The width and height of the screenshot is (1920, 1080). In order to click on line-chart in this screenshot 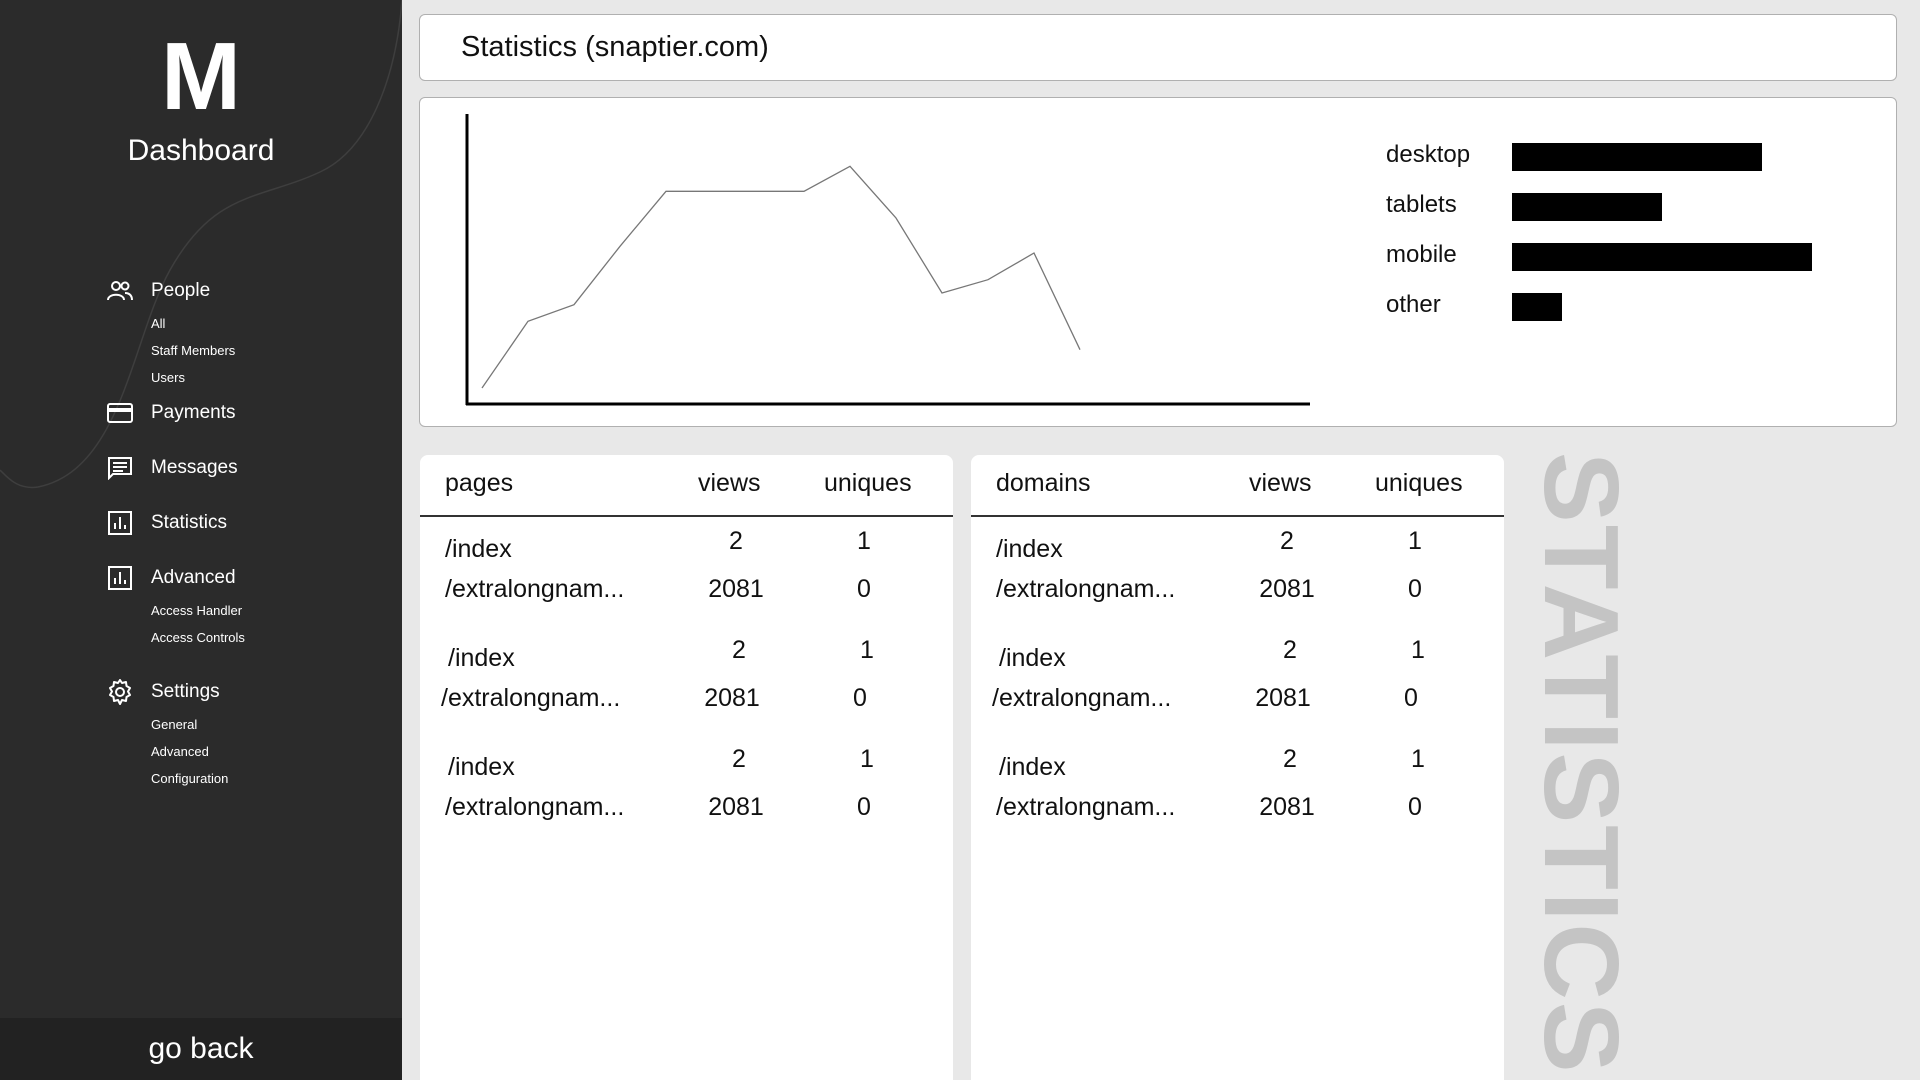, I will do `click(887, 260)`.